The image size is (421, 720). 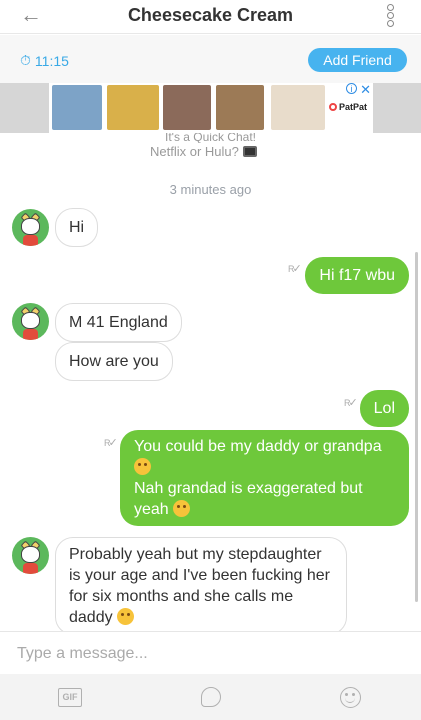 What do you see at coordinates (416, 427) in the screenshot?
I see `scrollbar` at bounding box center [416, 427].